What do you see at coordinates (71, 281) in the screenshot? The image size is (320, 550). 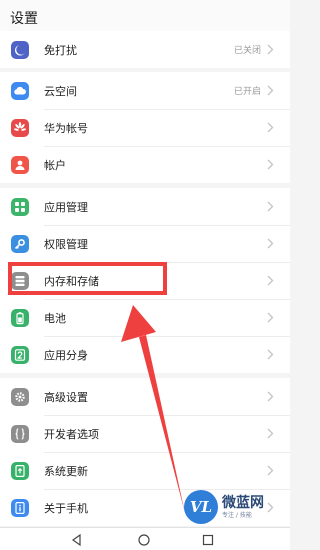 I see `settings-row-label: 内存和存储` at bounding box center [71, 281].